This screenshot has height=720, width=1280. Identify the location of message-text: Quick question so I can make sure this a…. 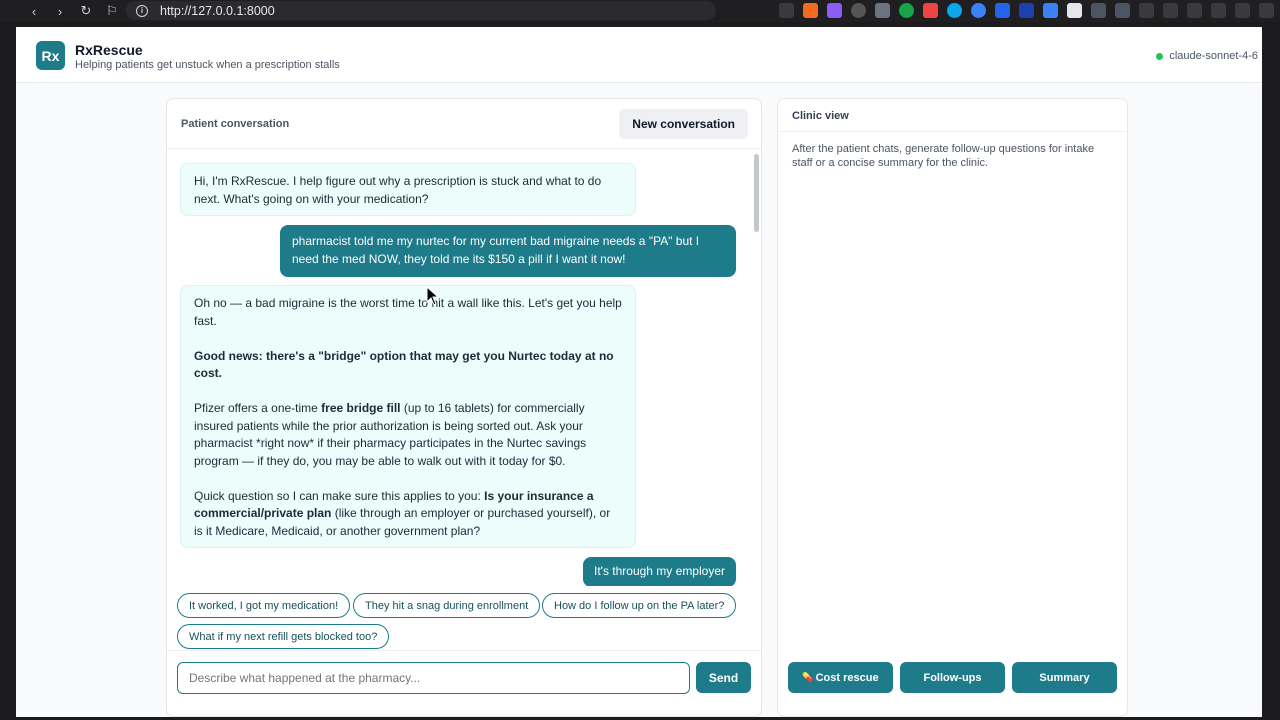
(339, 495).